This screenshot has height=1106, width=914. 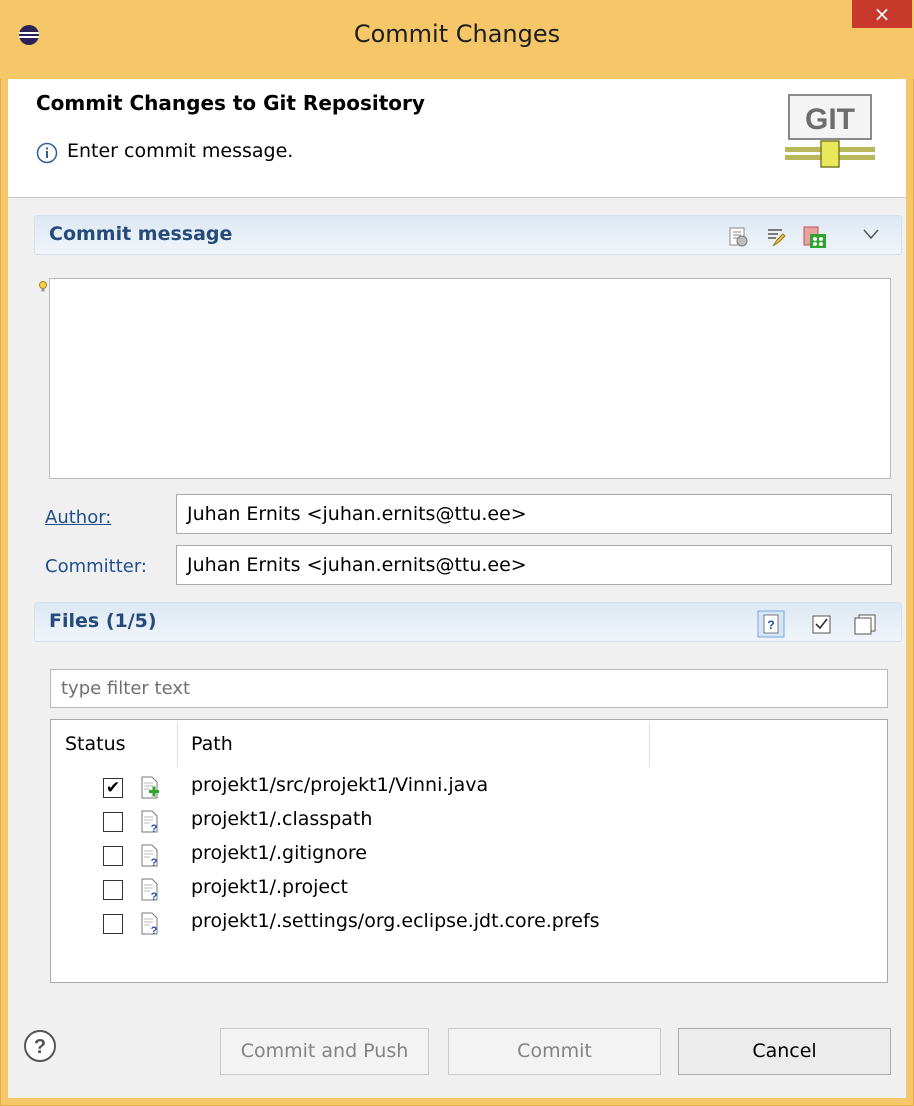 What do you see at coordinates (230, 103) in the screenshot?
I see `header-title: Commit Changes to Git Repository` at bounding box center [230, 103].